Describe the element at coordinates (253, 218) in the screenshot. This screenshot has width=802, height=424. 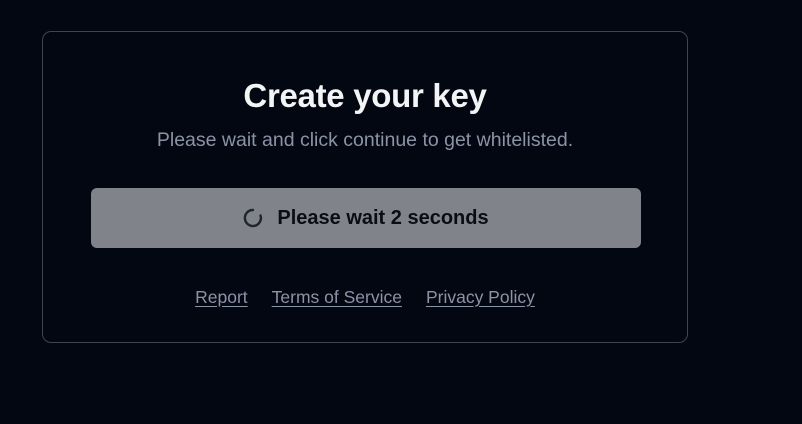
I see `spinner-icon` at that location.